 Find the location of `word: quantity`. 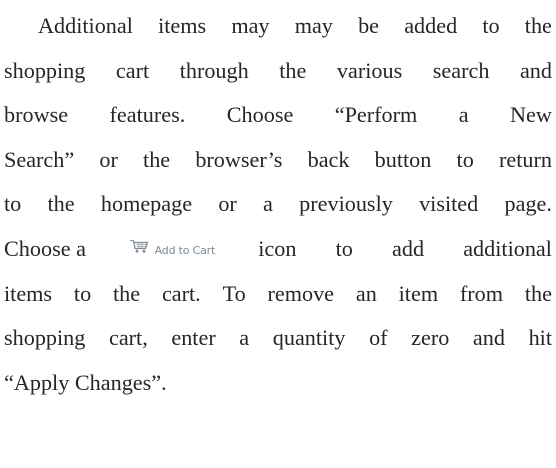

word: quantity is located at coordinates (309, 338).